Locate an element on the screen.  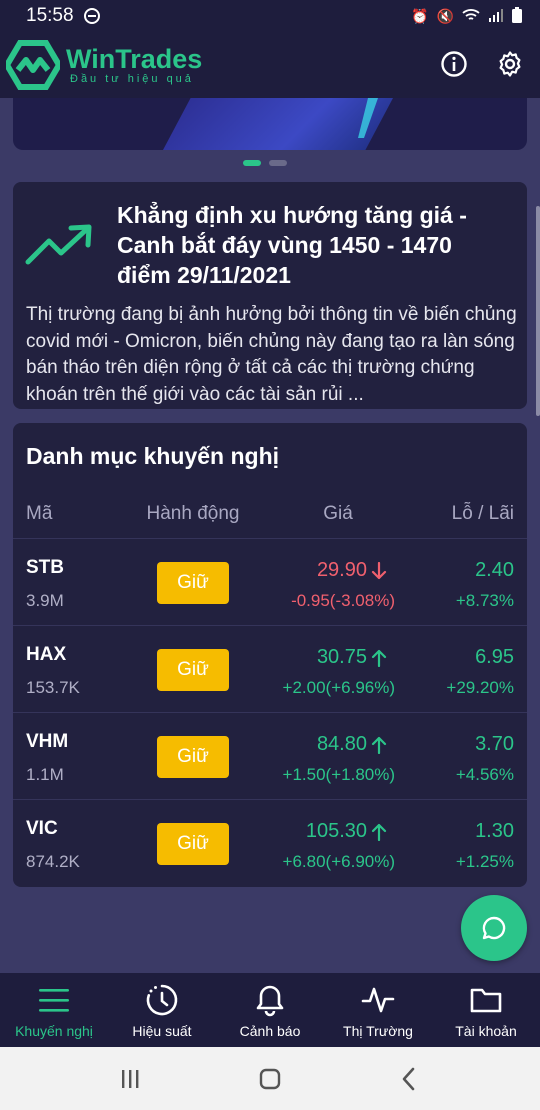
recent-apps-icon is located at coordinates (130, 1079).